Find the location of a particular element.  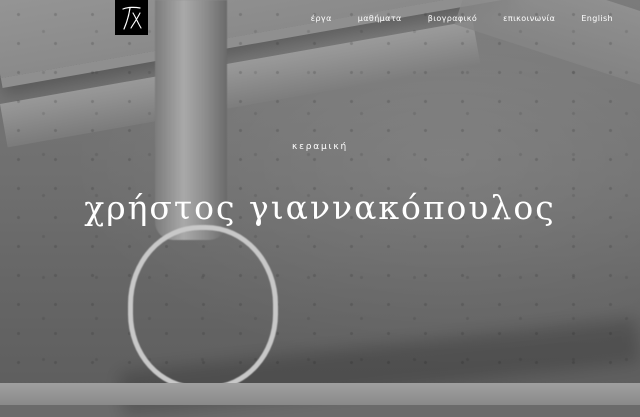

hero-title: χρήστος γιαννακόπουλος is located at coordinates (320, 207).